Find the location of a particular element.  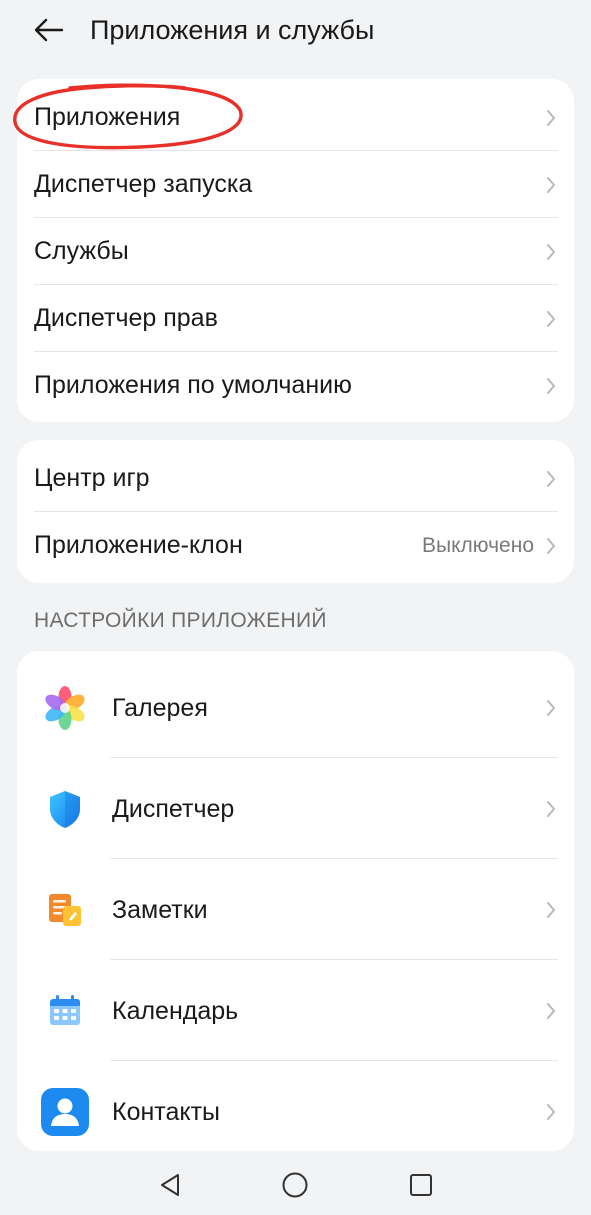

section-header-app-settings: НАСТРОЙКИ ПРИЛОЖЕНИЙ is located at coordinates (180, 620).